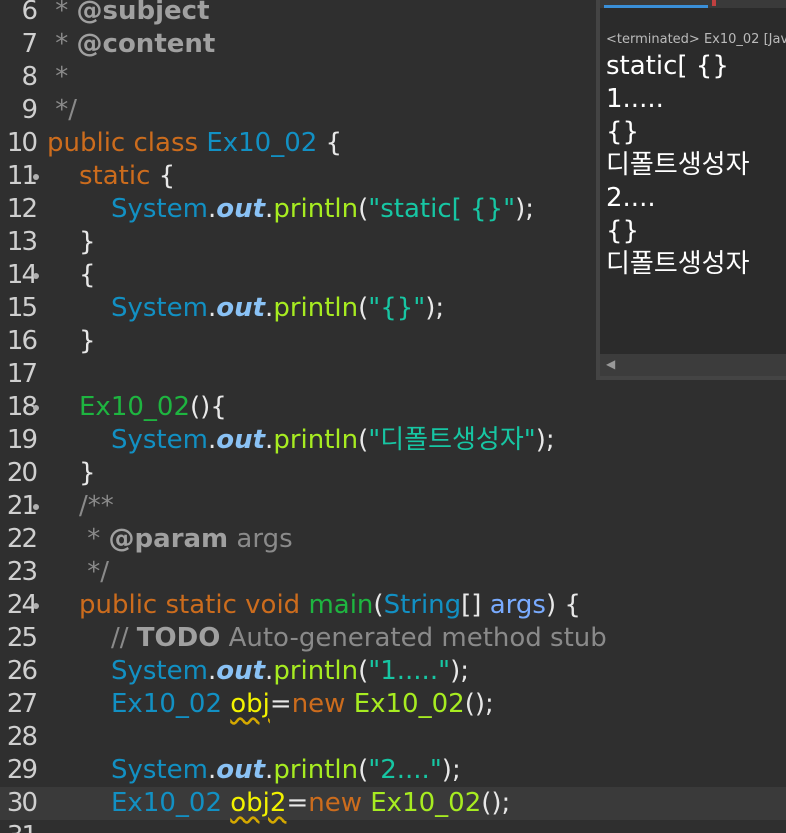  What do you see at coordinates (22, 440) in the screenshot?
I see `line-number: 19` at bounding box center [22, 440].